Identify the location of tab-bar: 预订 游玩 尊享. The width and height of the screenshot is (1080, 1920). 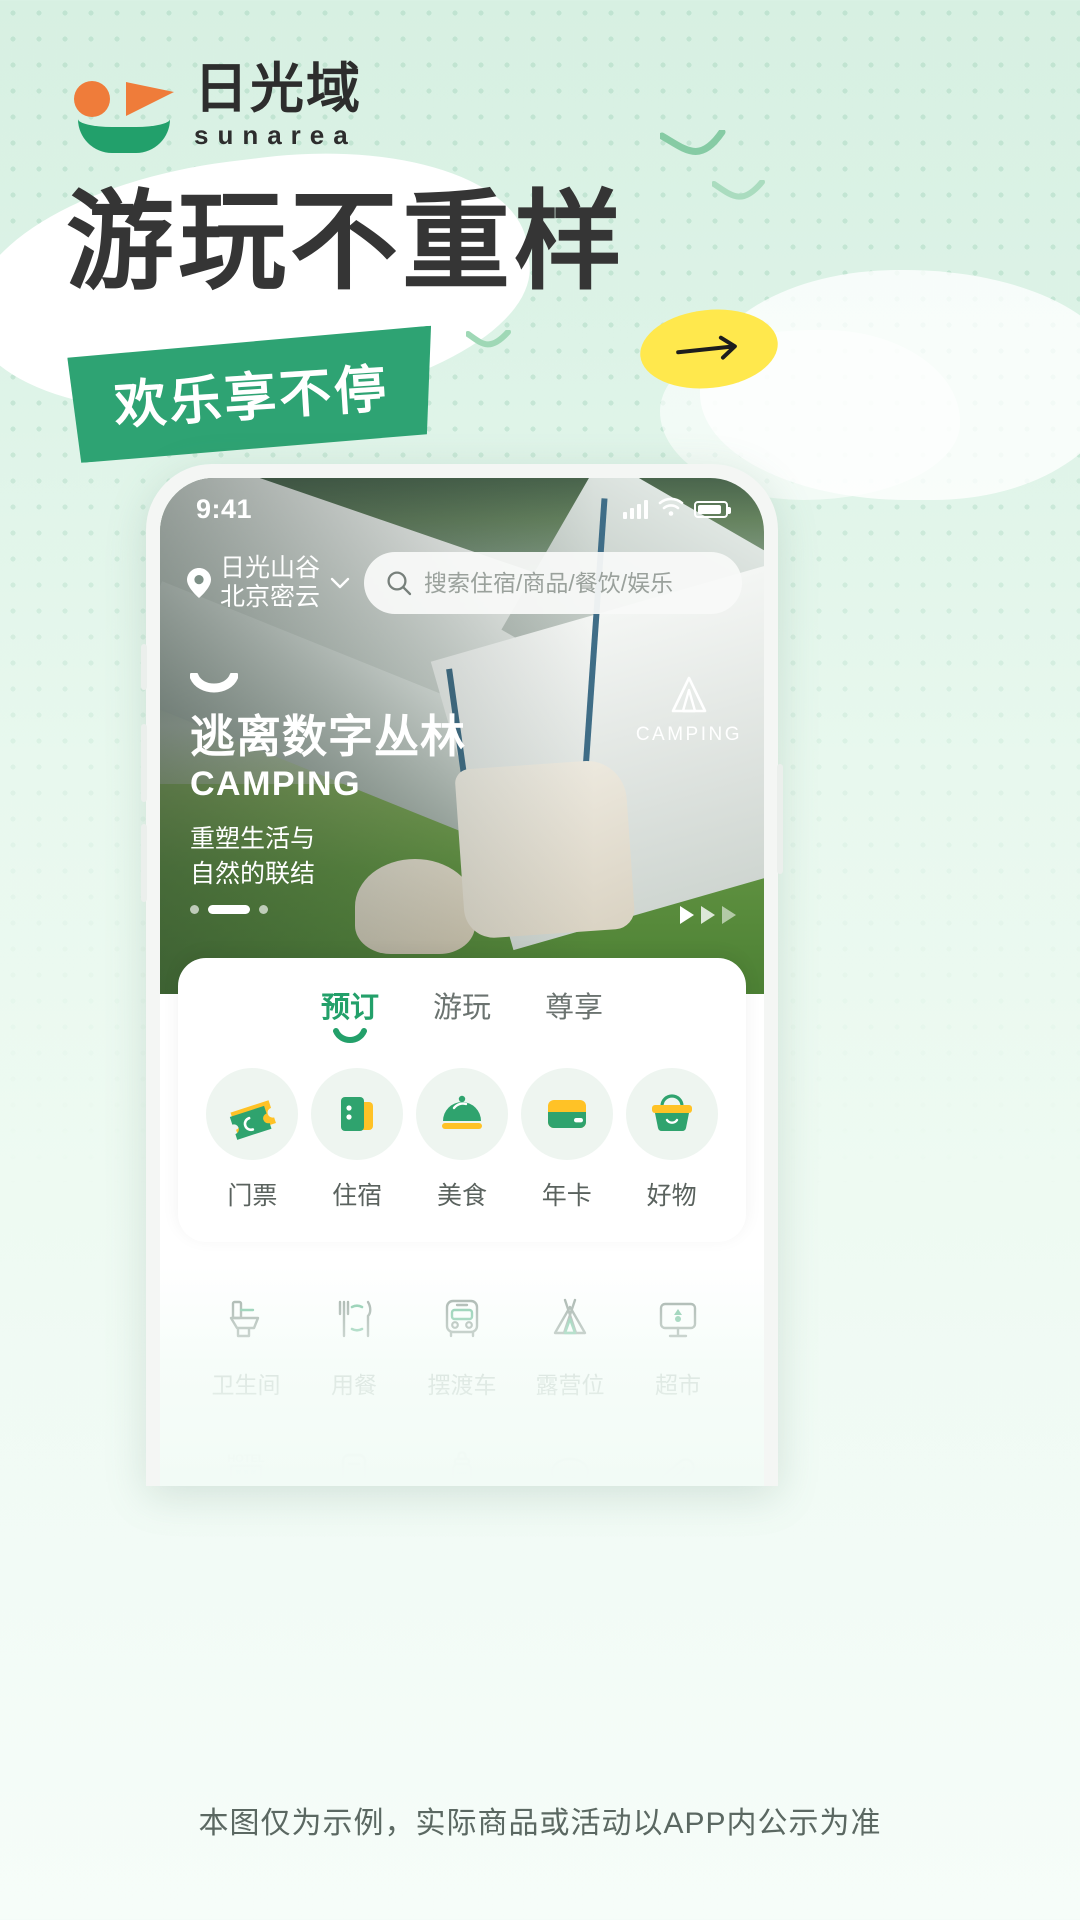
(462, 1013).